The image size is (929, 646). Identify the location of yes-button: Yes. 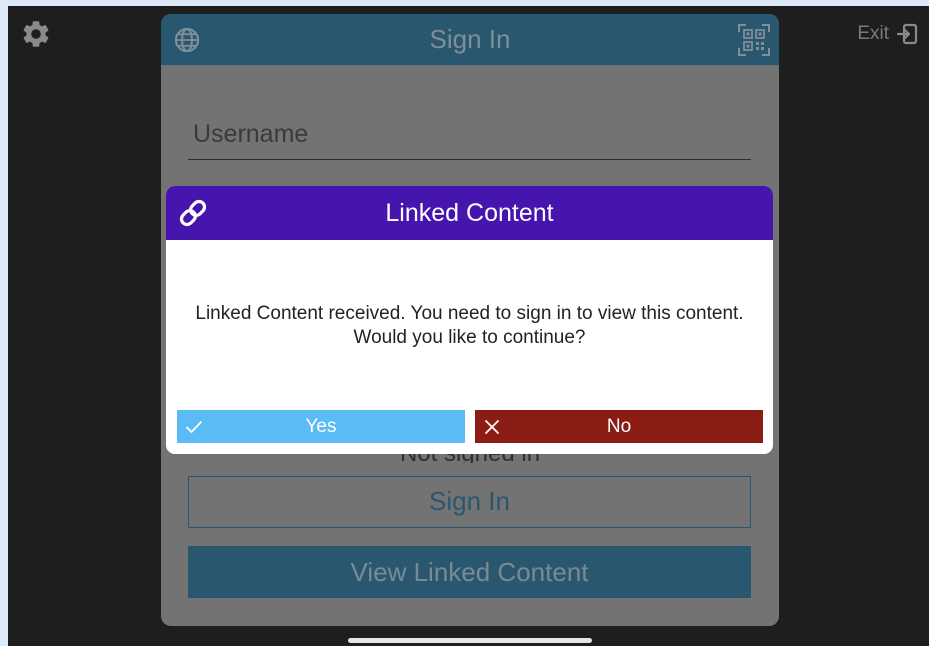
(321, 426).